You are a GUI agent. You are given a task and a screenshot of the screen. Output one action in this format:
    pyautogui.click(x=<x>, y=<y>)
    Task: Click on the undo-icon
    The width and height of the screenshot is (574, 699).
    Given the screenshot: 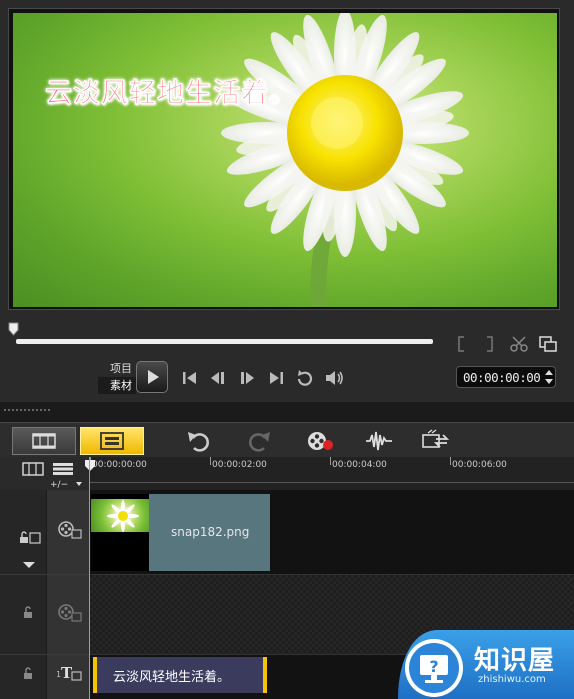 What is the action you would take?
    pyautogui.click(x=199, y=441)
    